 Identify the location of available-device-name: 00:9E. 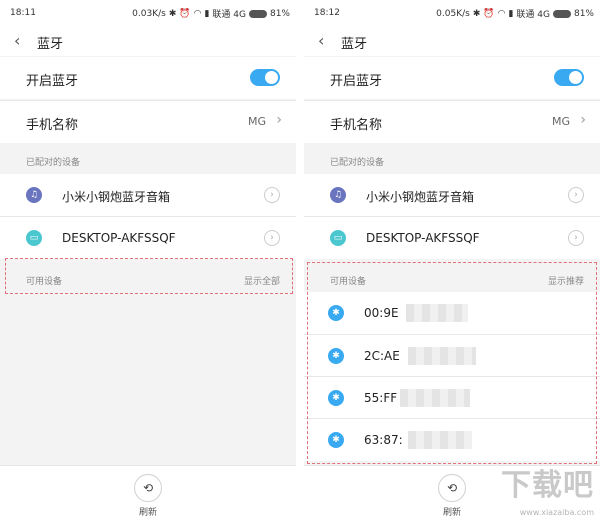
(381, 313).